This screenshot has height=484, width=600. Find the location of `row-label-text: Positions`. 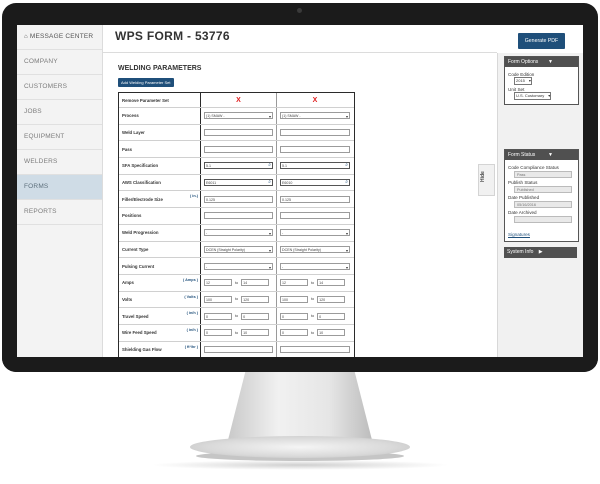

row-label-text: Positions is located at coordinates (132, 216).